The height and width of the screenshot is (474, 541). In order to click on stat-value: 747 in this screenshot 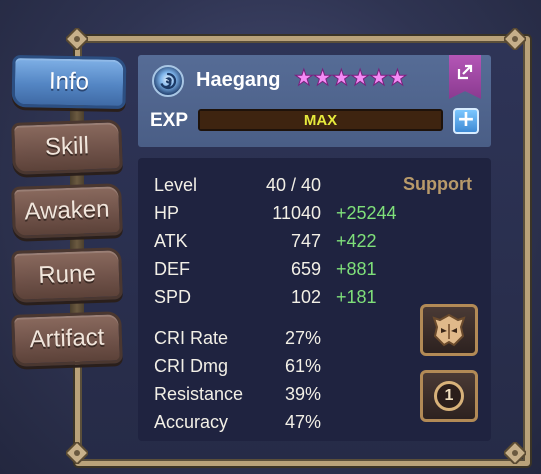, I will do `click(305, 241)`.